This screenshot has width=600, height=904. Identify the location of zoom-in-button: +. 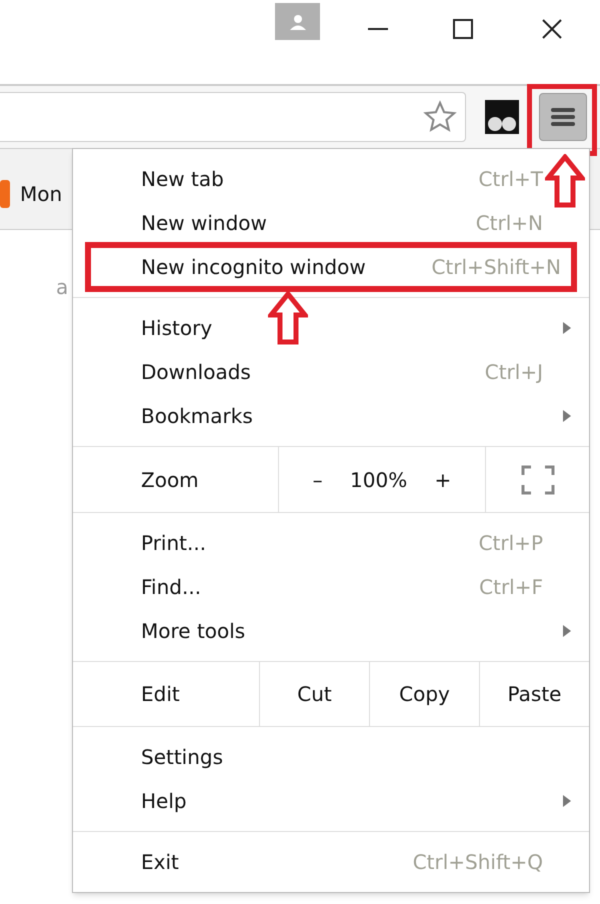
(443, 479).